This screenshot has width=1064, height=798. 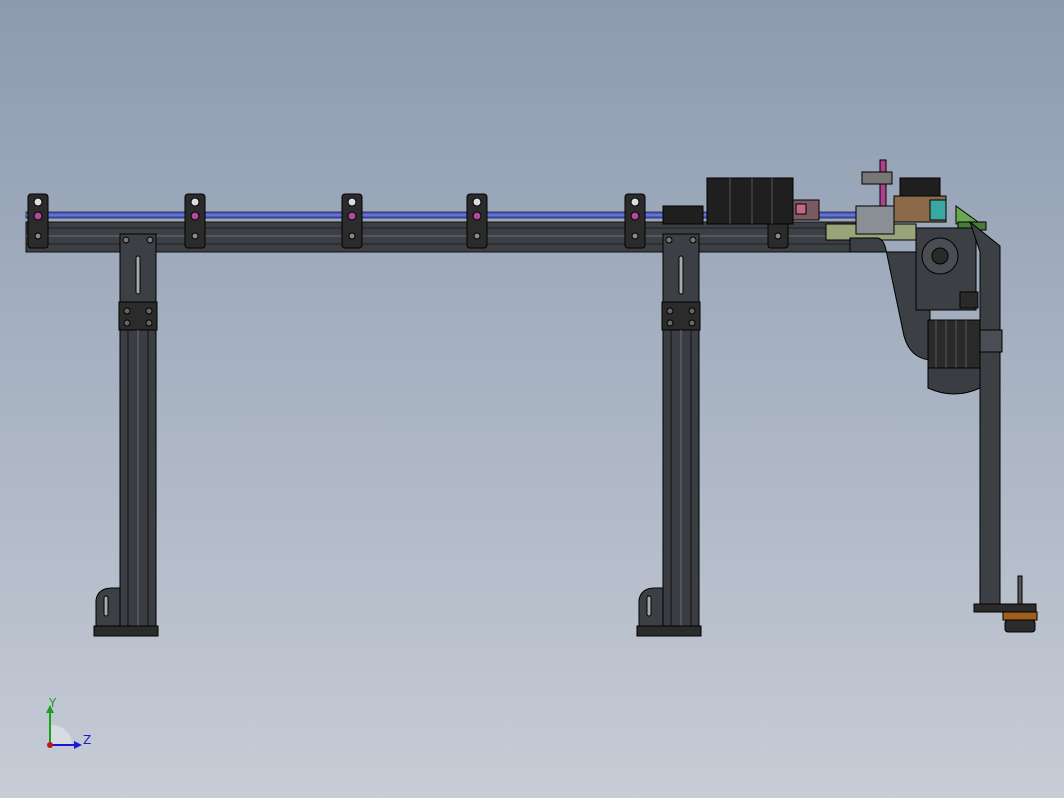 What do you see at coordinates (126, 435) in the screenshot?
I see `left-leg` at bounding box center [126, 435].